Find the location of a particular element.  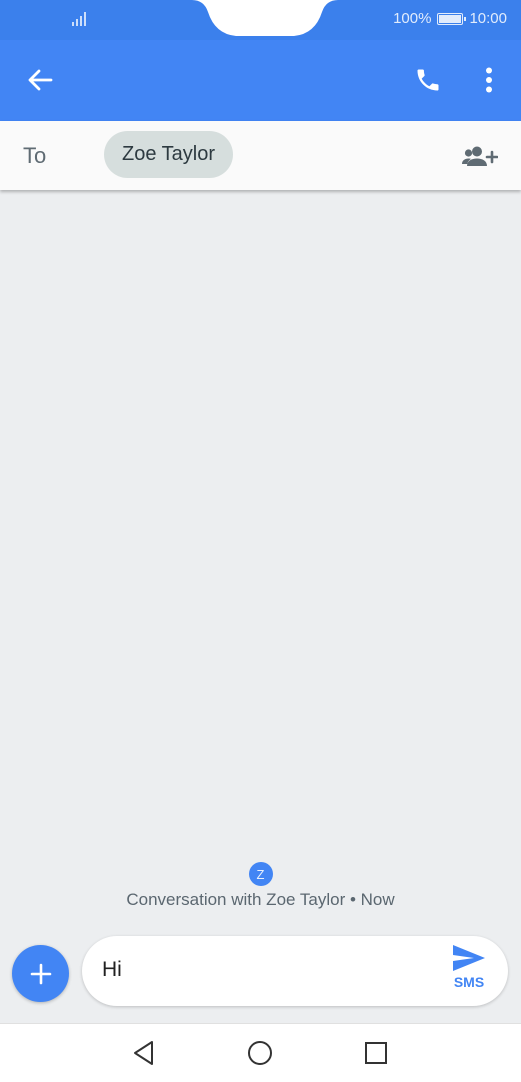

back-button is located at coordinates (40, 80).